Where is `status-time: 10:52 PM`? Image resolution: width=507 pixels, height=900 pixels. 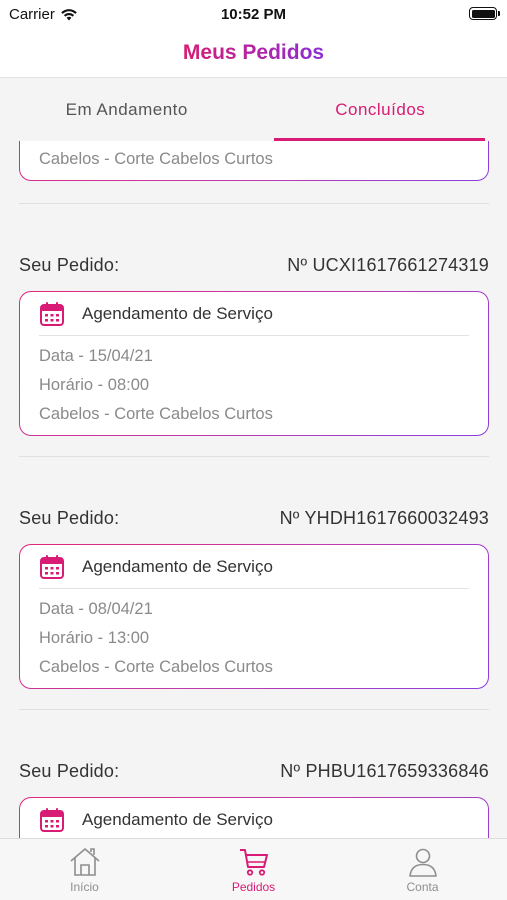 status-time: 10:52 PM is located at coordinates (253, 14).